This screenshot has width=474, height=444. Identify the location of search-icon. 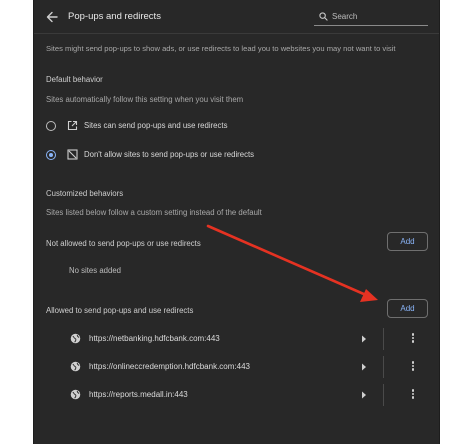
(323, 16).